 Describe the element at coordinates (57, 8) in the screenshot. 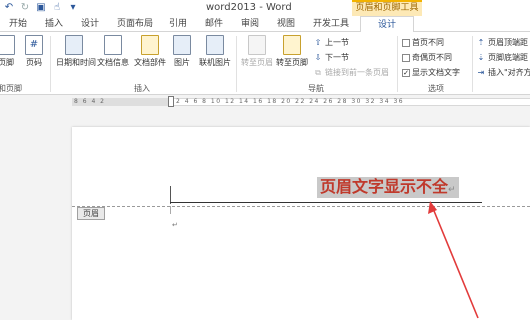

I see `touch-mode-icon: ☝` at that location.